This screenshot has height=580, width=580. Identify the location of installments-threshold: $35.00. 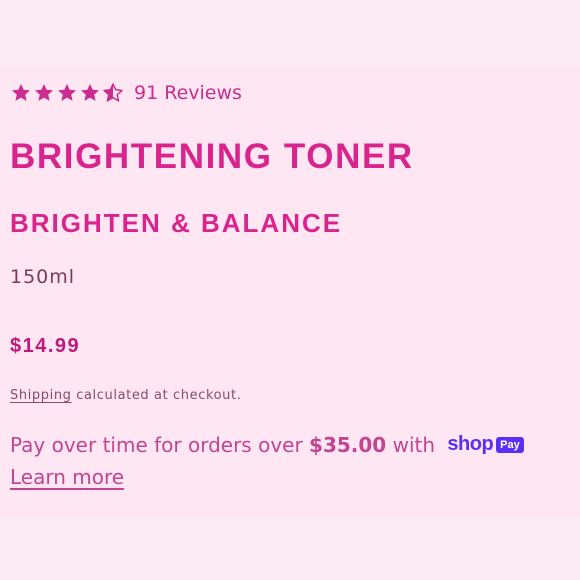
(348, 445).